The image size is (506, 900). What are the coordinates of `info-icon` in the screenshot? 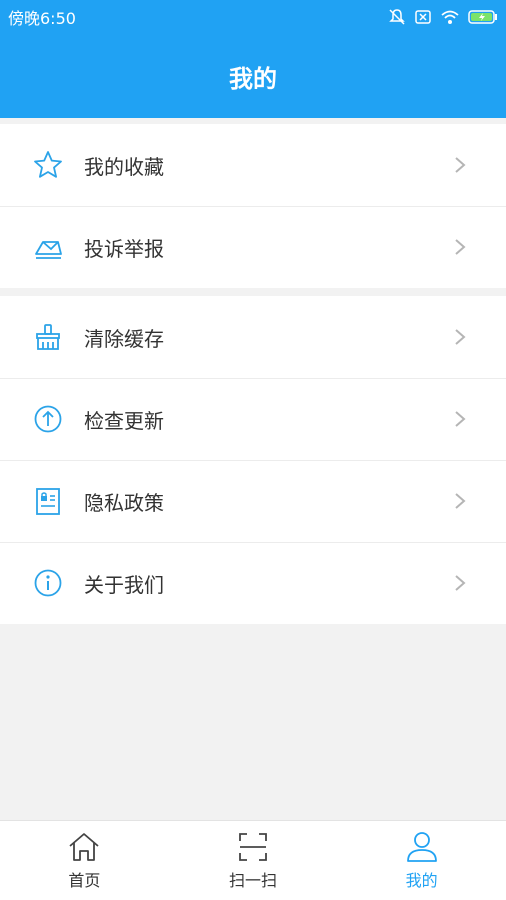 It's located at (48, 583).